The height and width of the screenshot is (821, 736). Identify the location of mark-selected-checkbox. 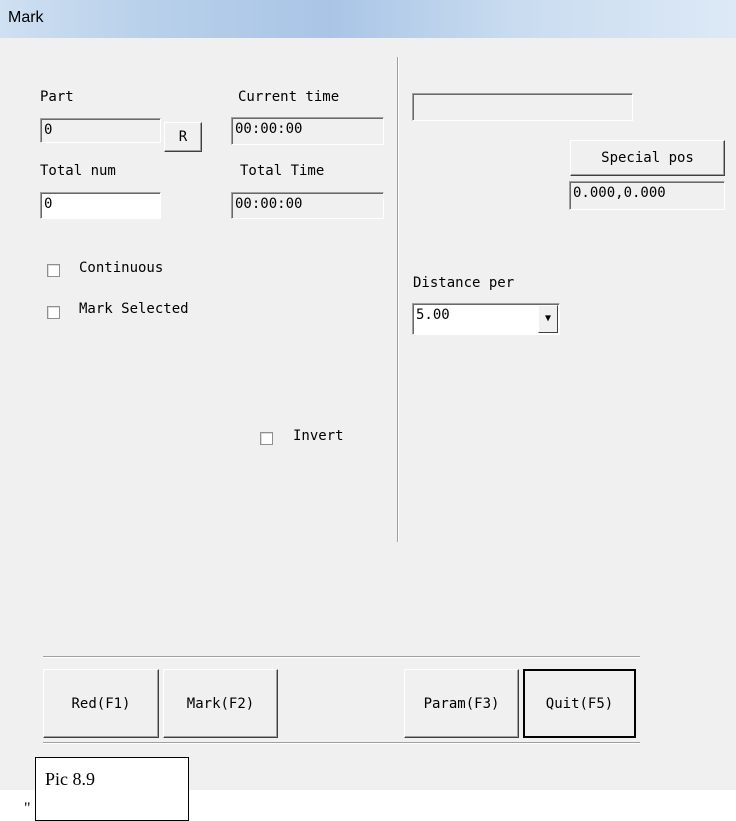
(53, 312).